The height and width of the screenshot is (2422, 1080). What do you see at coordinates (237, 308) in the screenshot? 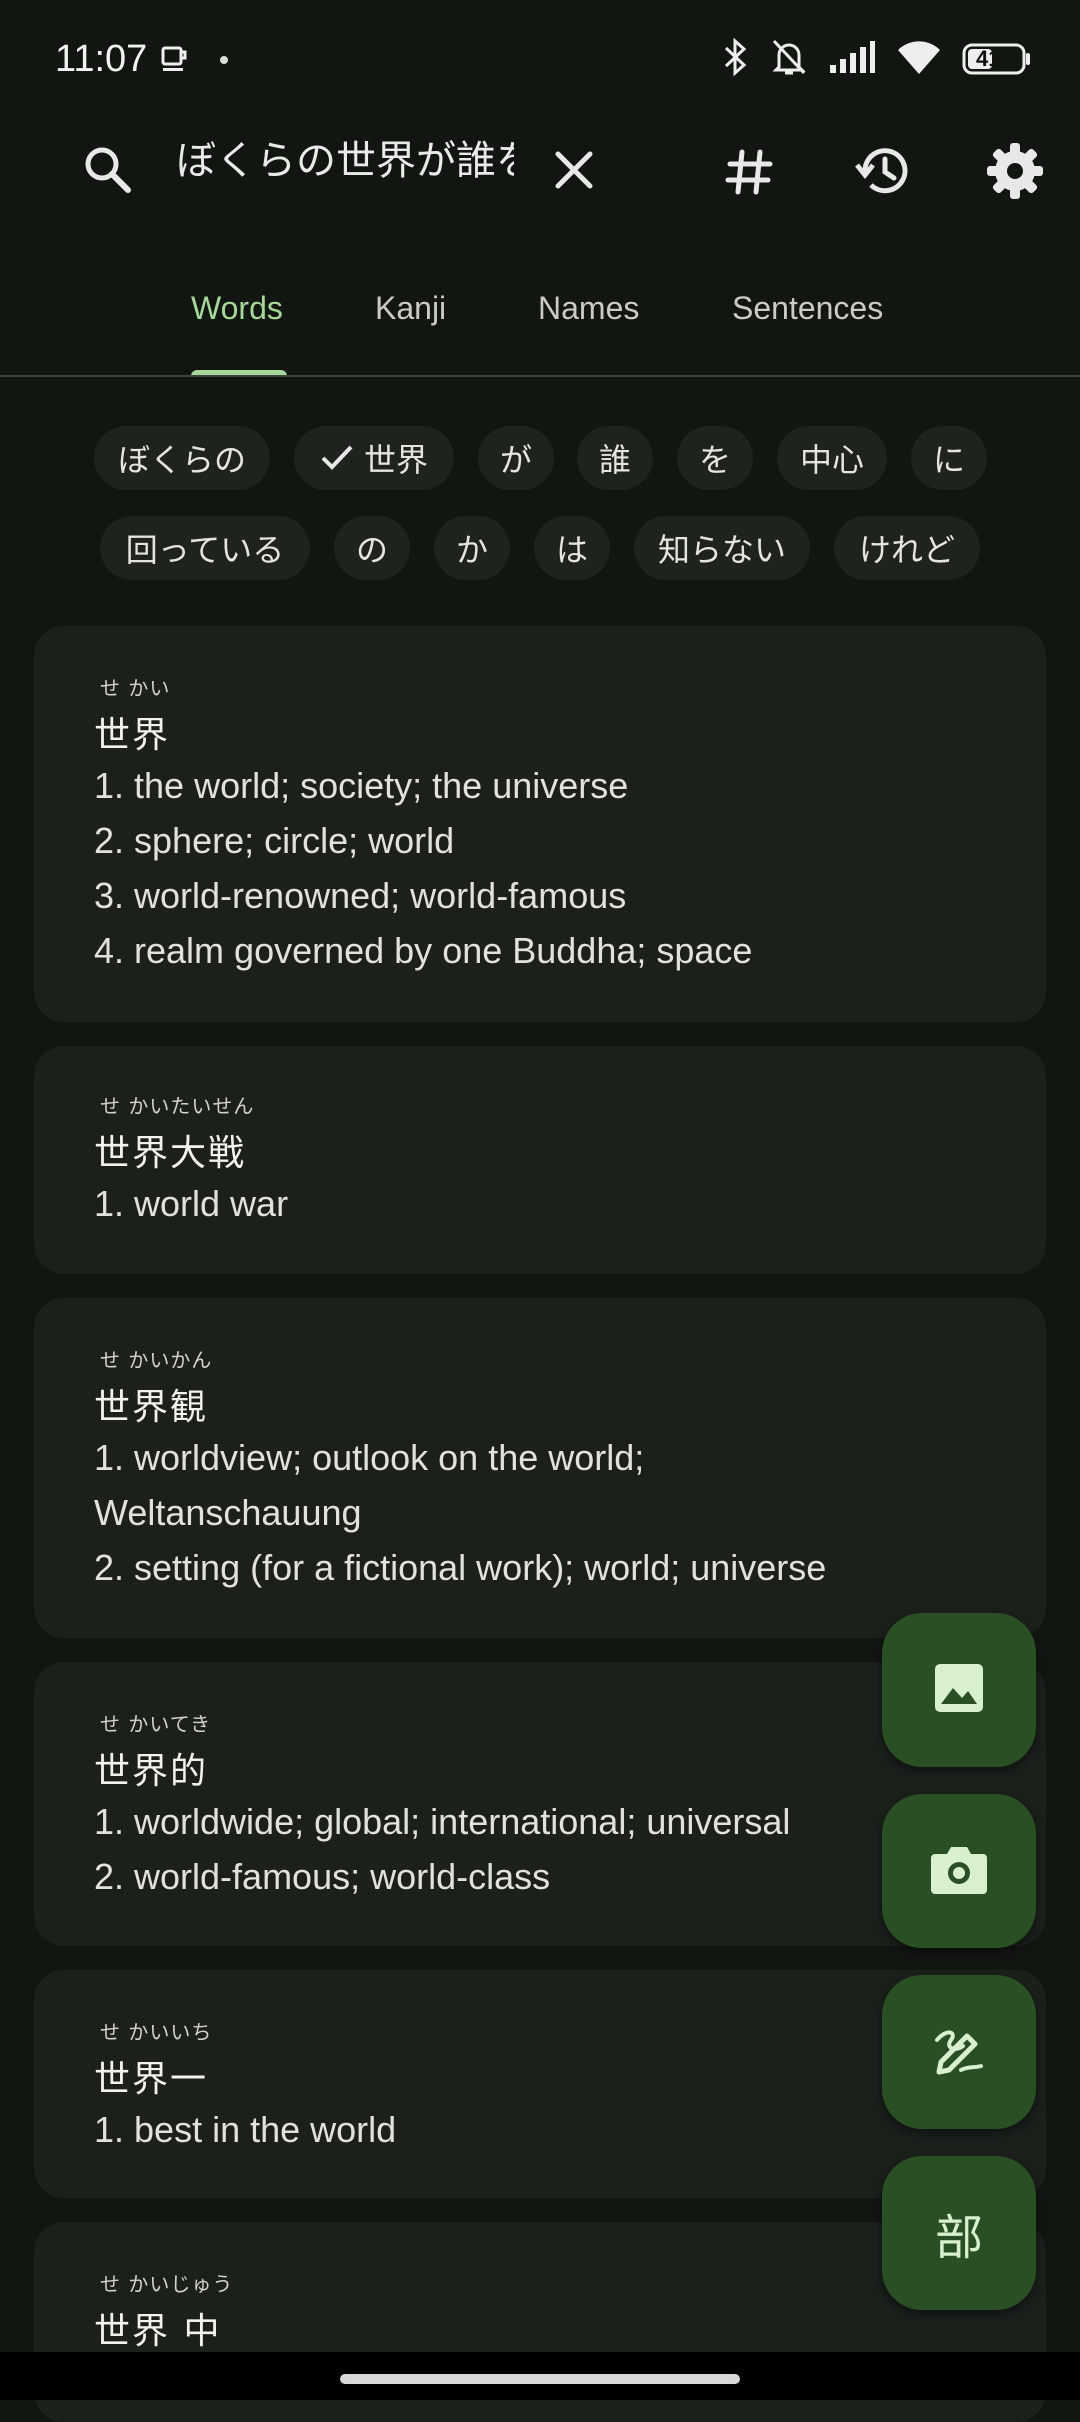
I see `tab-words: Words` at bounding box center [237, 308].